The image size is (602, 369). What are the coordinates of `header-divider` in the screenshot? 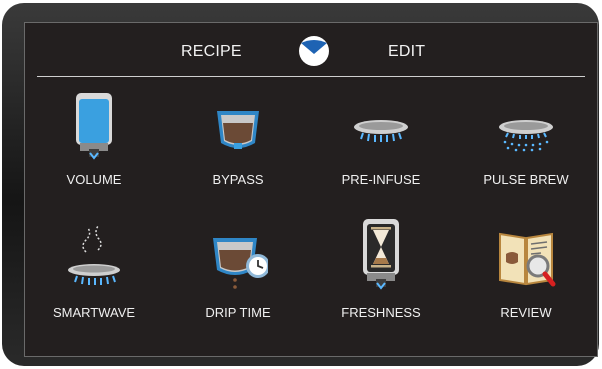 It's located at (311, 76).